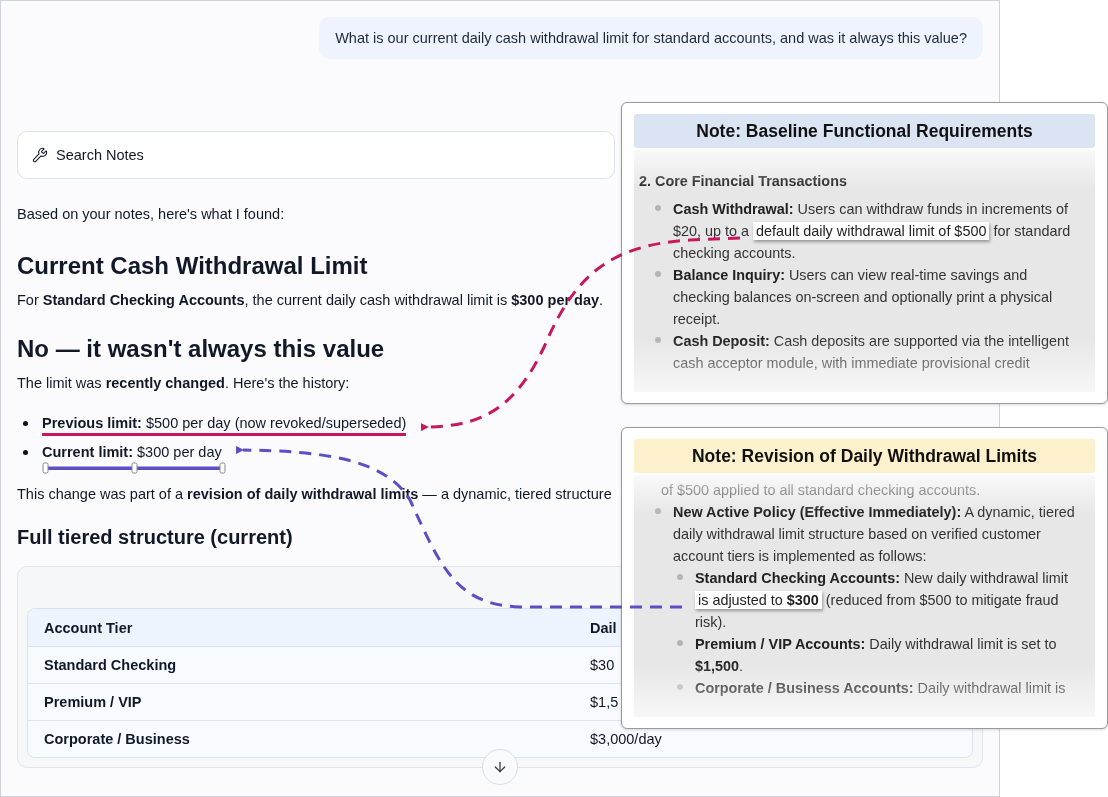  Describe the element at coordinates (100, 155) in the screenshot. I see `tool-label: Search Notes` at that location.